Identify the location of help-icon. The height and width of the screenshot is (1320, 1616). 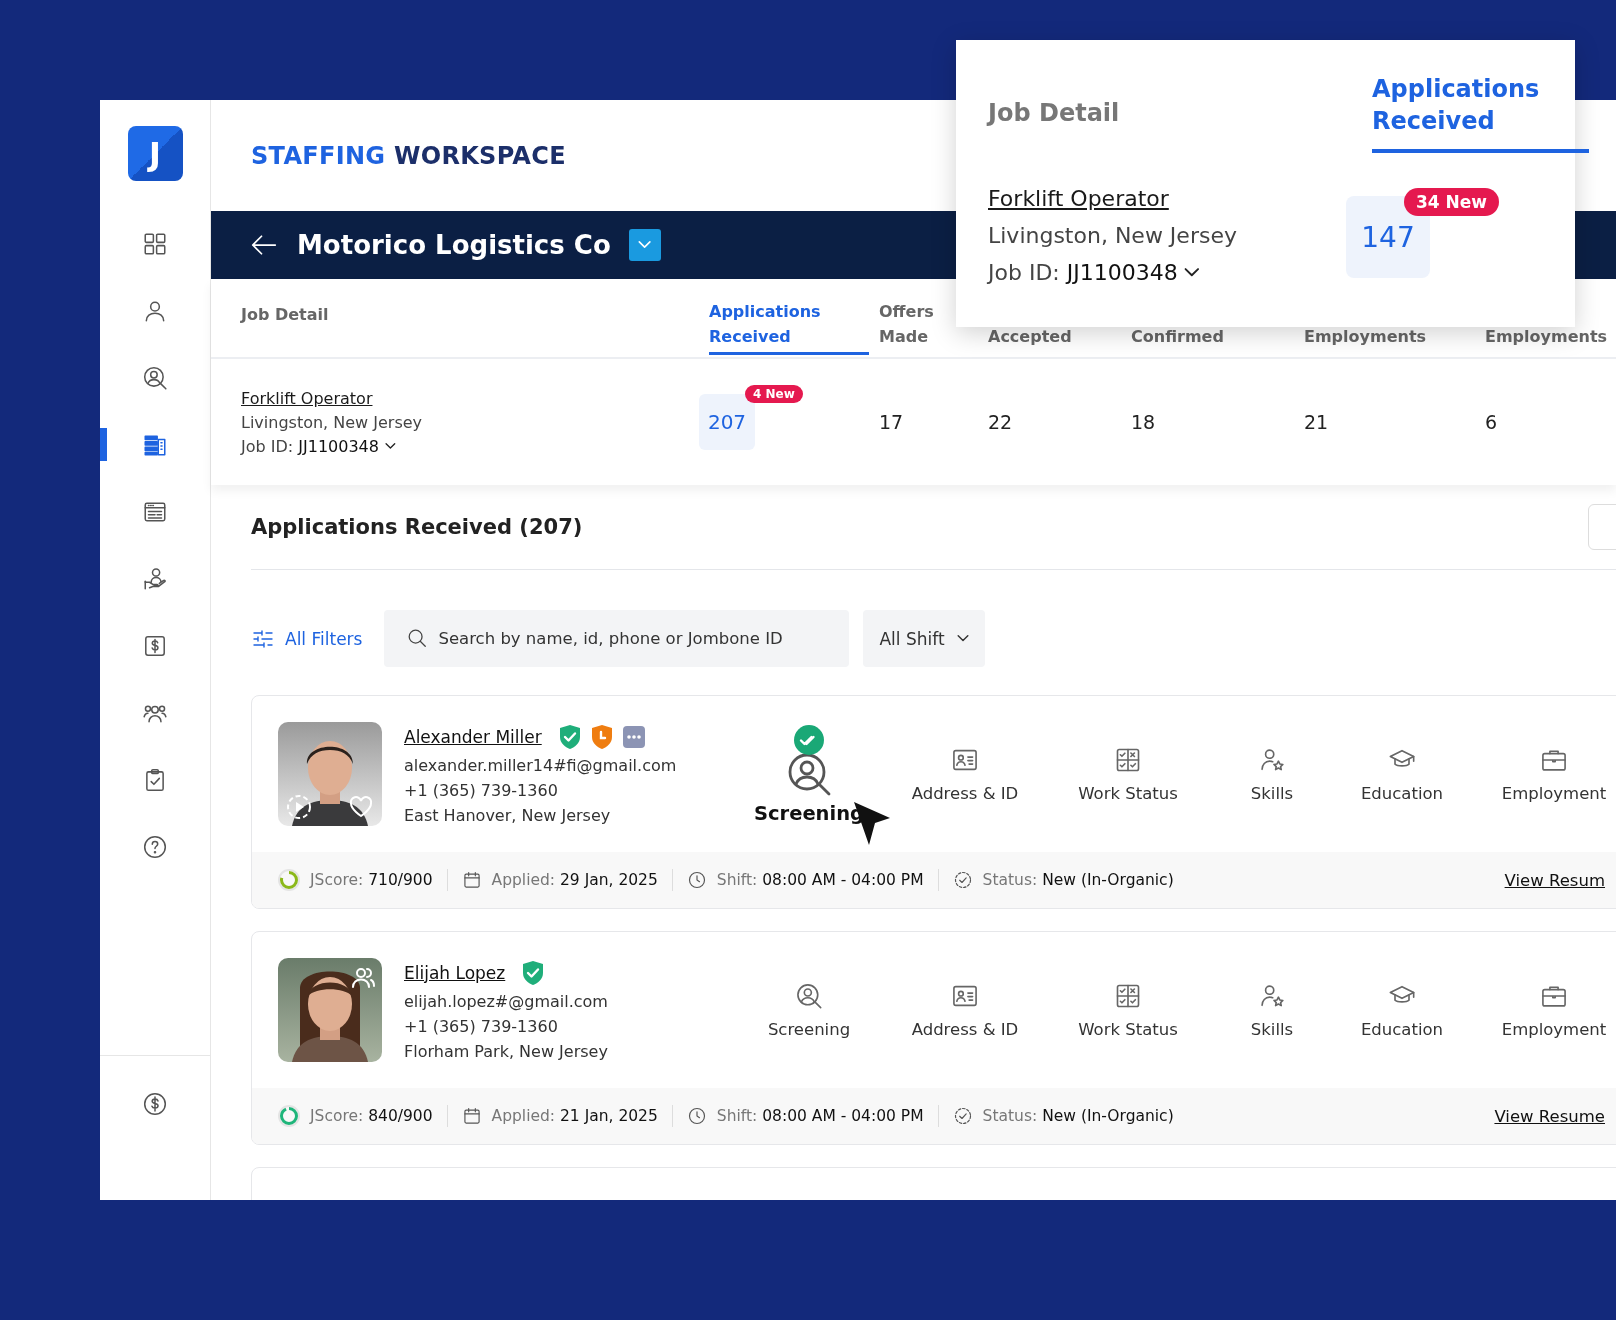
(155, 846).